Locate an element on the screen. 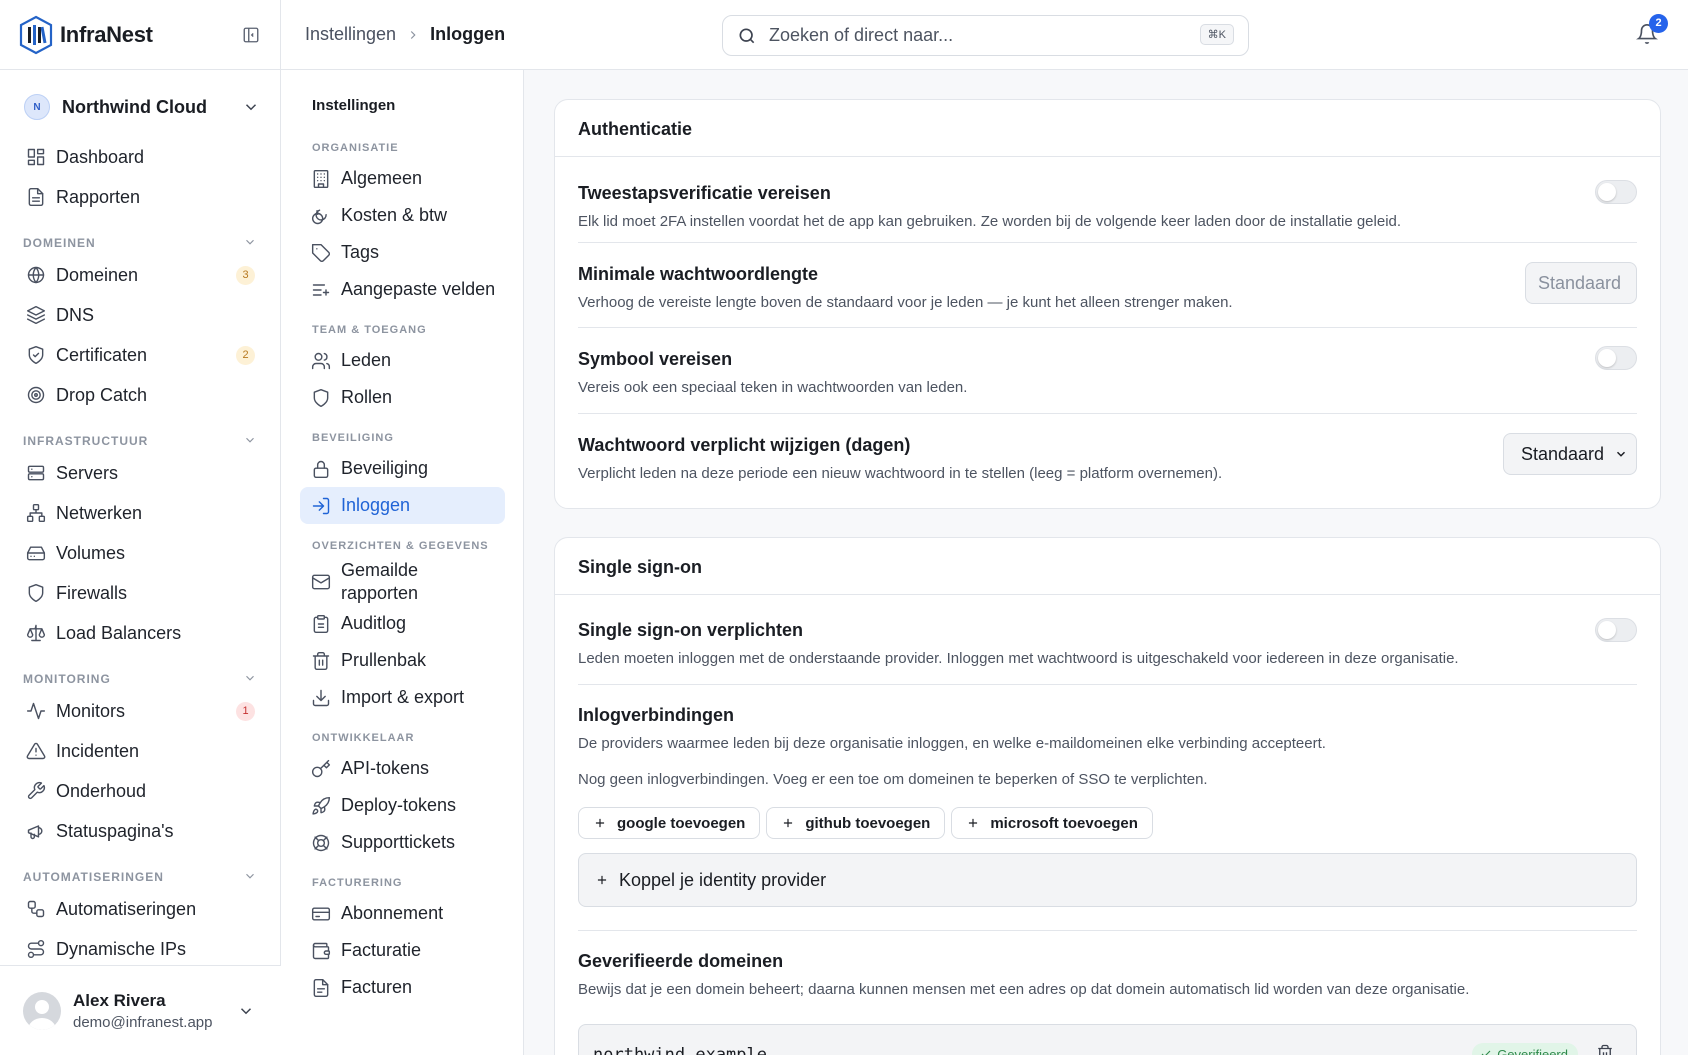 The width and height of the screenshot is (1688, 1055). sidebar-item-dashboard: Dashboard is located at coordinates (140, 157).